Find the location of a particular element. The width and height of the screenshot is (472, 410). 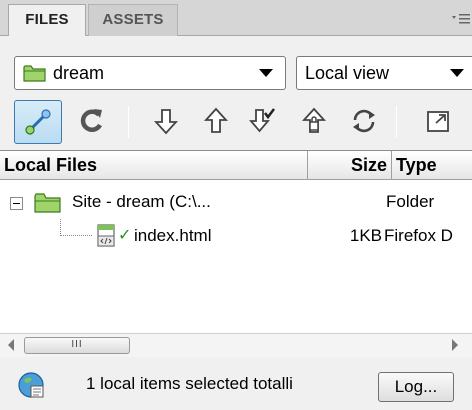

column-headers: Local Files Size Type is located at coordinates (236, 165).